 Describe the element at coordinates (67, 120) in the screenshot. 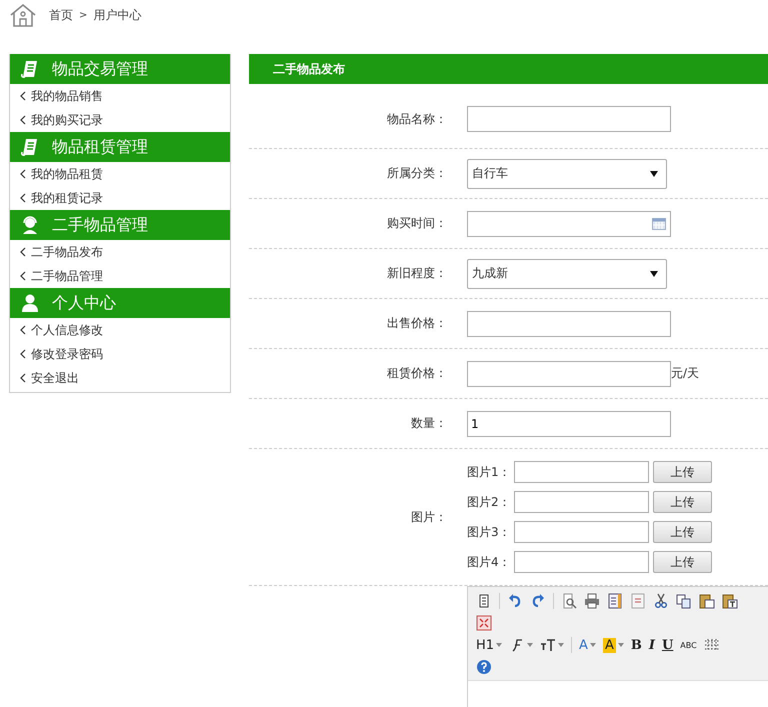

I see `sidebar-link: 我的购买记录` at that location.